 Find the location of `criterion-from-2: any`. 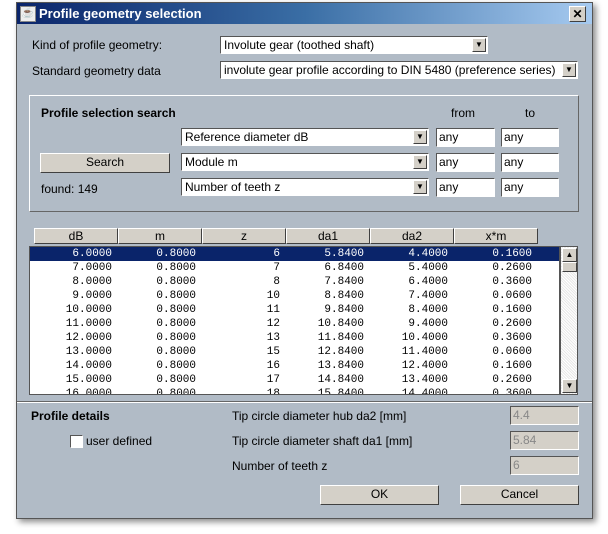

criterion-from-2: any is located at coordinates (465, 162).